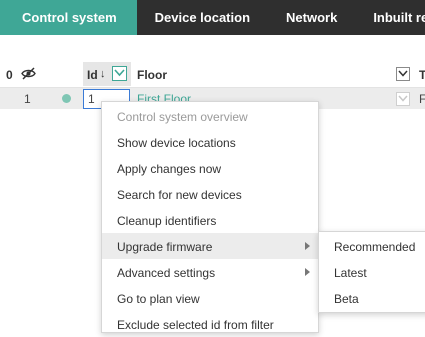 The height and width of the screenshot is (337, 425). I want to click on menu-item-label: Cleanup identifiers, so click(167, 221).